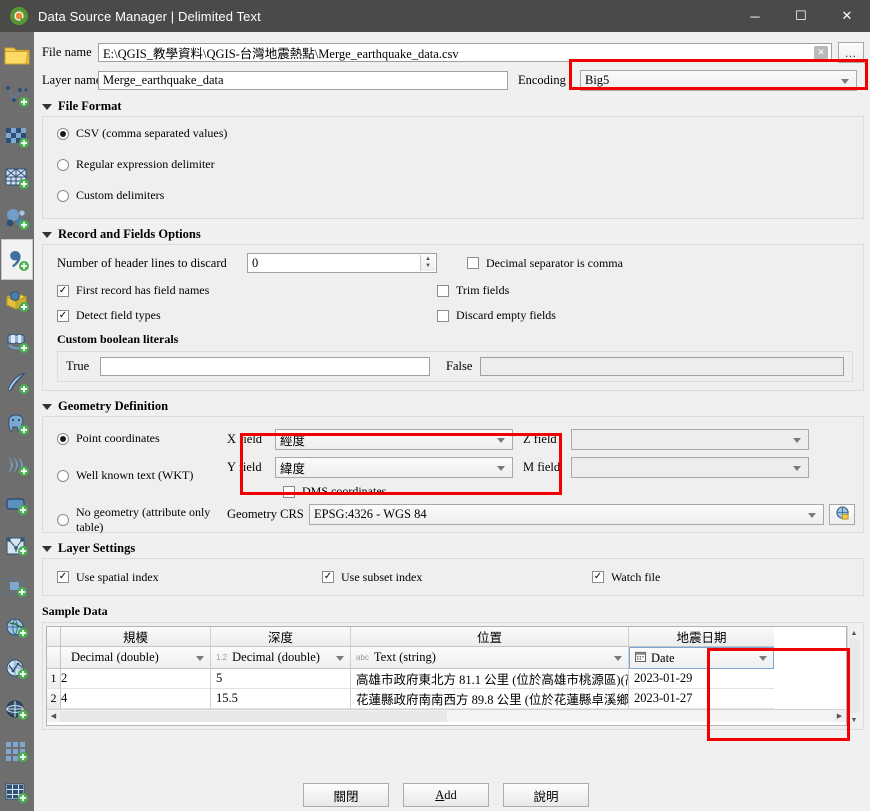 This screenshot has width=870, height=811. What do you see at coordinates (542, 467) in the screenshot?
I see `m-field-label: M field` at bounding box center [542, 467].